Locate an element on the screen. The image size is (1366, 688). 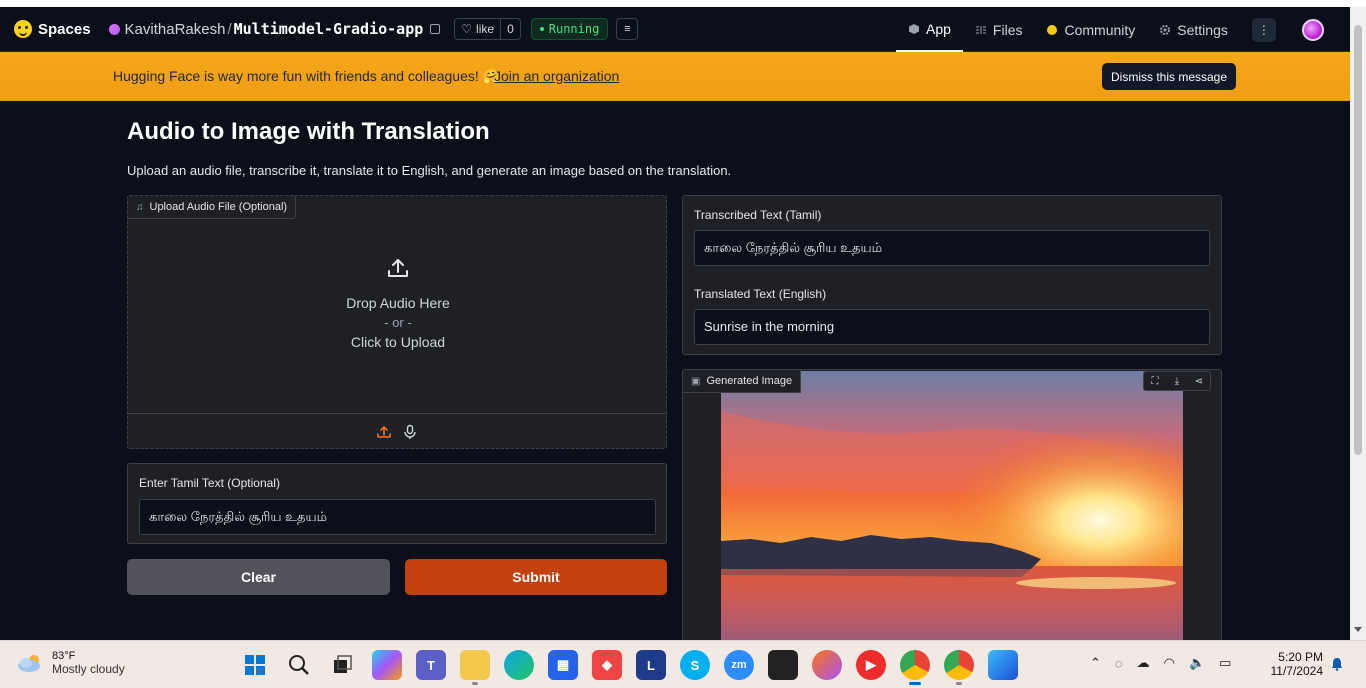
microphone-icon is located at coordinates (410, 432).